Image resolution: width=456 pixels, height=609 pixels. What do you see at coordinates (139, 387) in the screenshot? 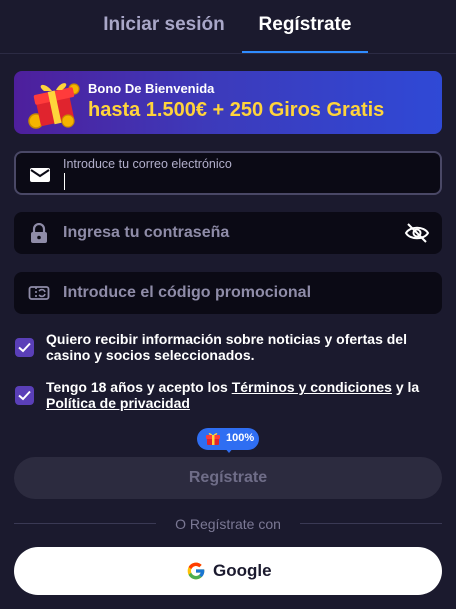
I see `terms-prefix: Tengo 18 años y acepto los` at bounding box center [139, 387].